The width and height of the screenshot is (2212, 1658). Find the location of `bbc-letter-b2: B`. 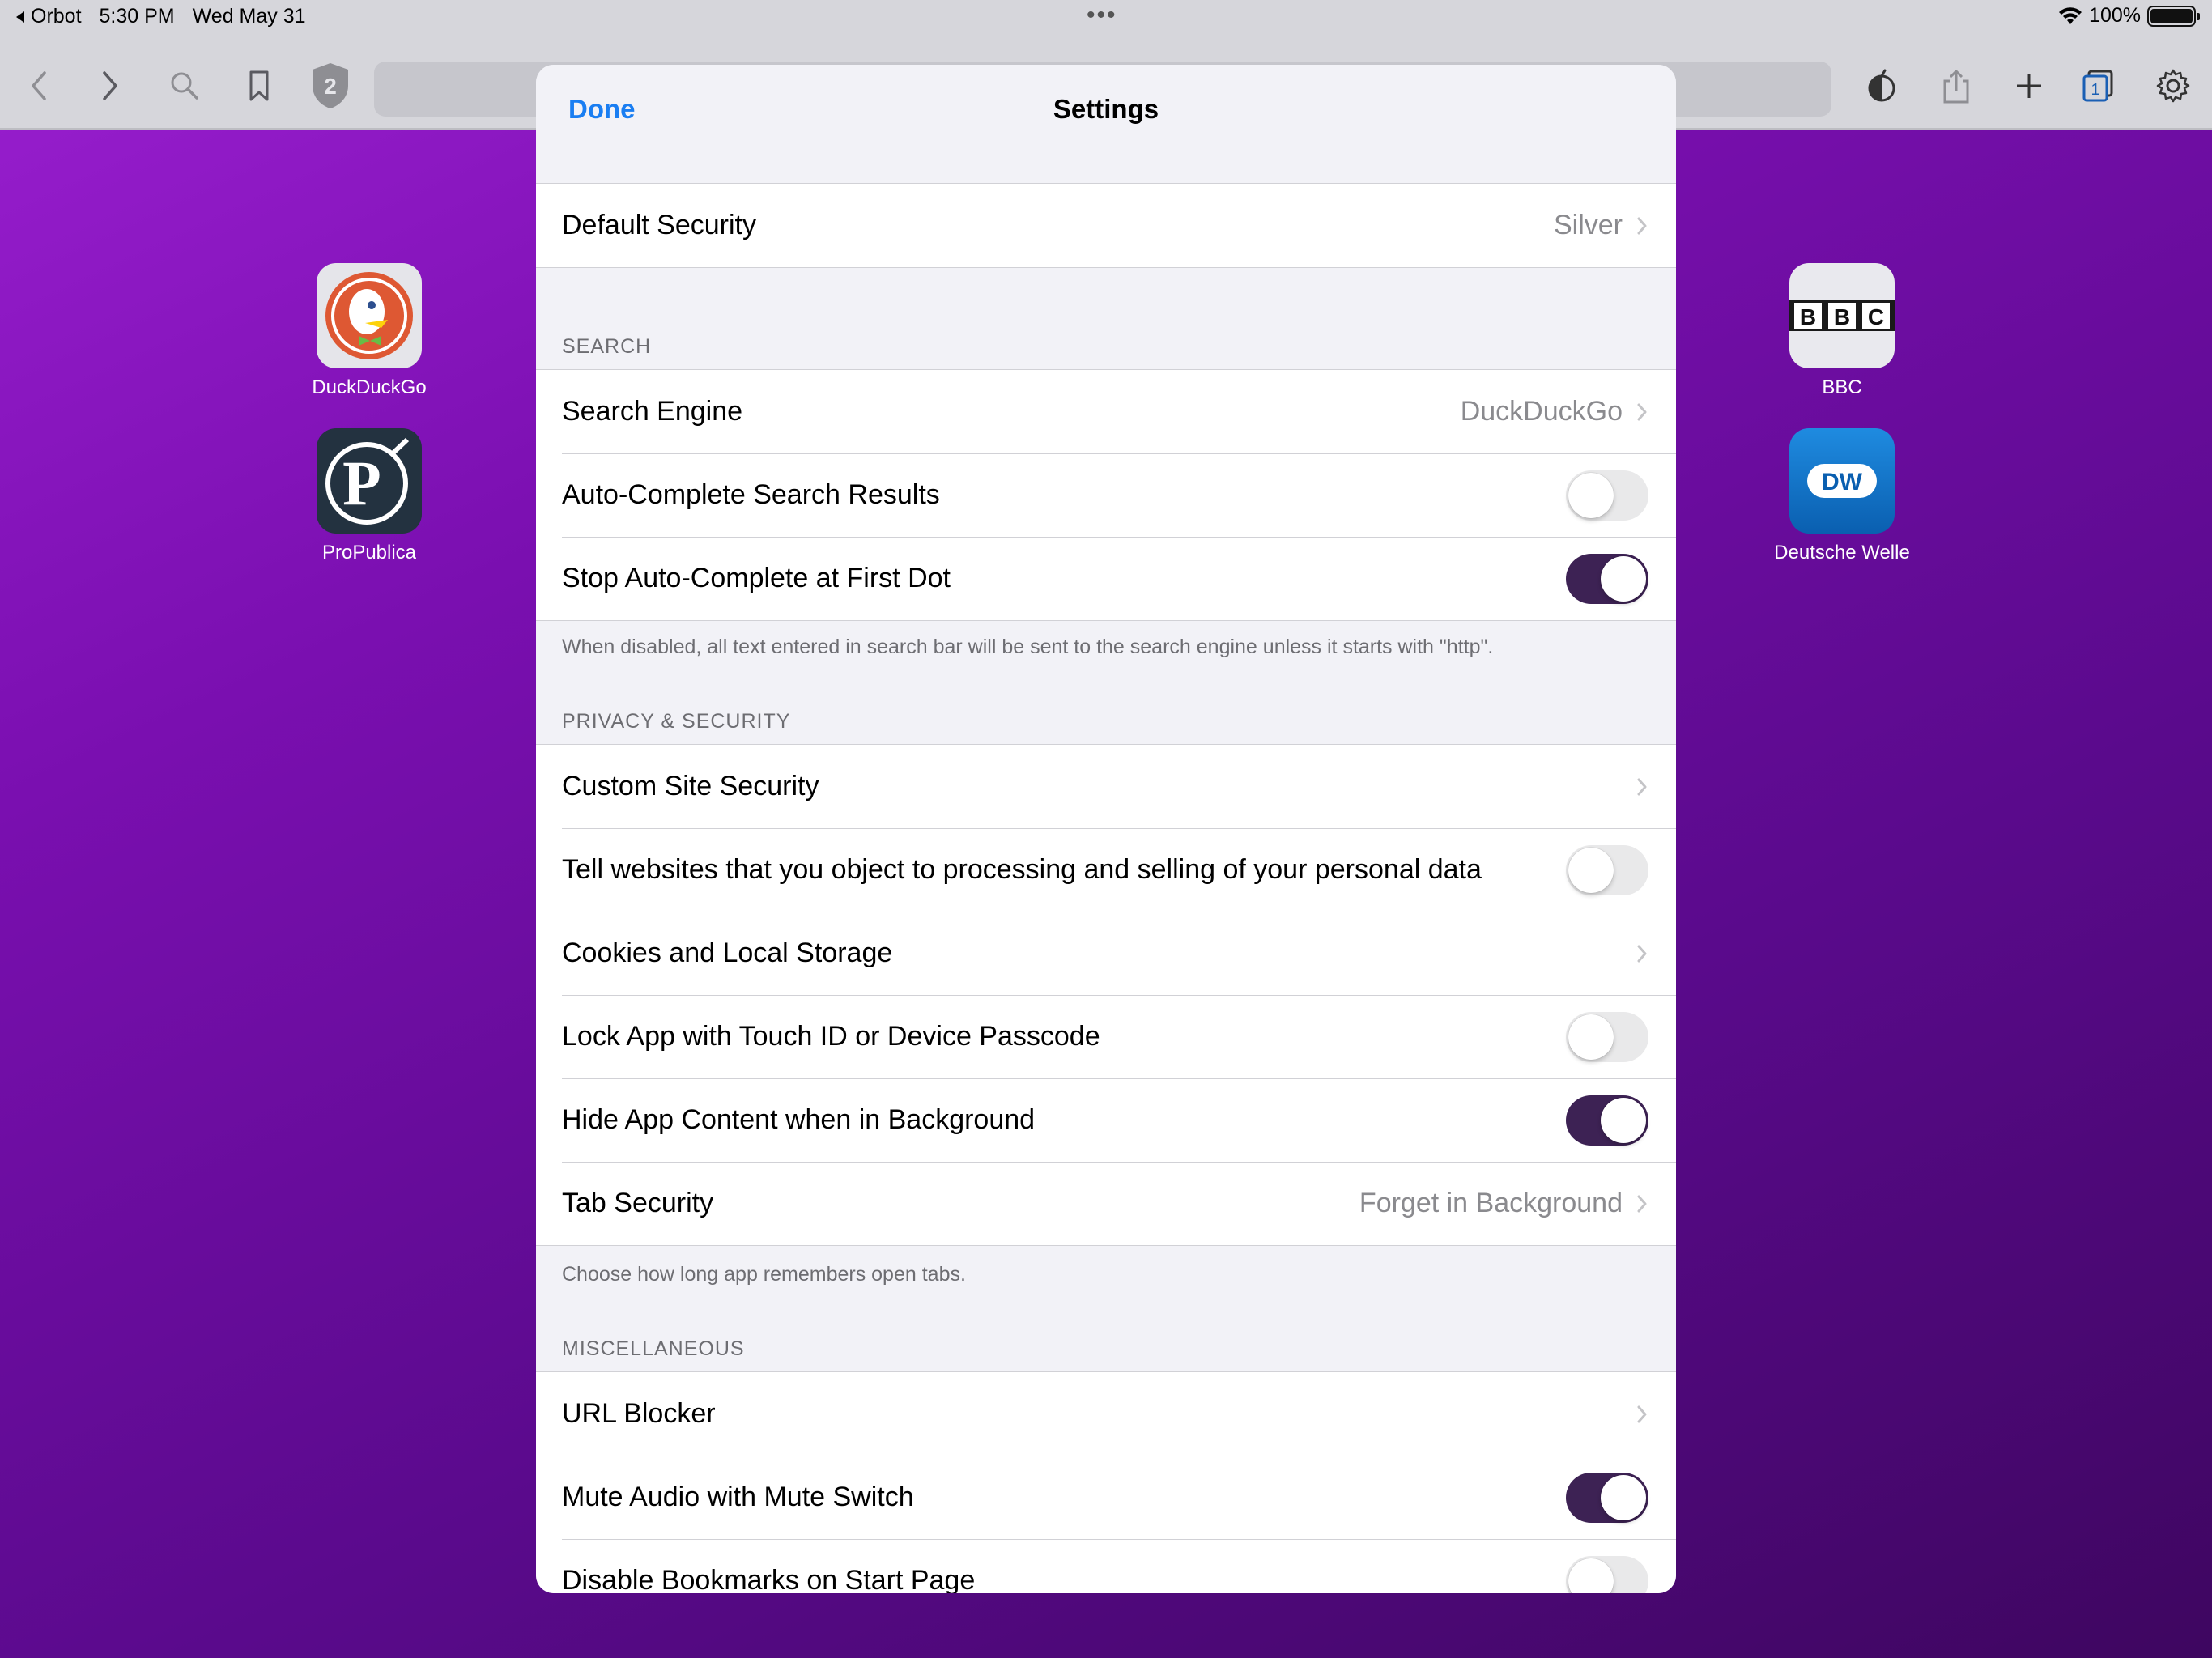

bbc-letter-b2: B is located at coordinates (1842, 316).